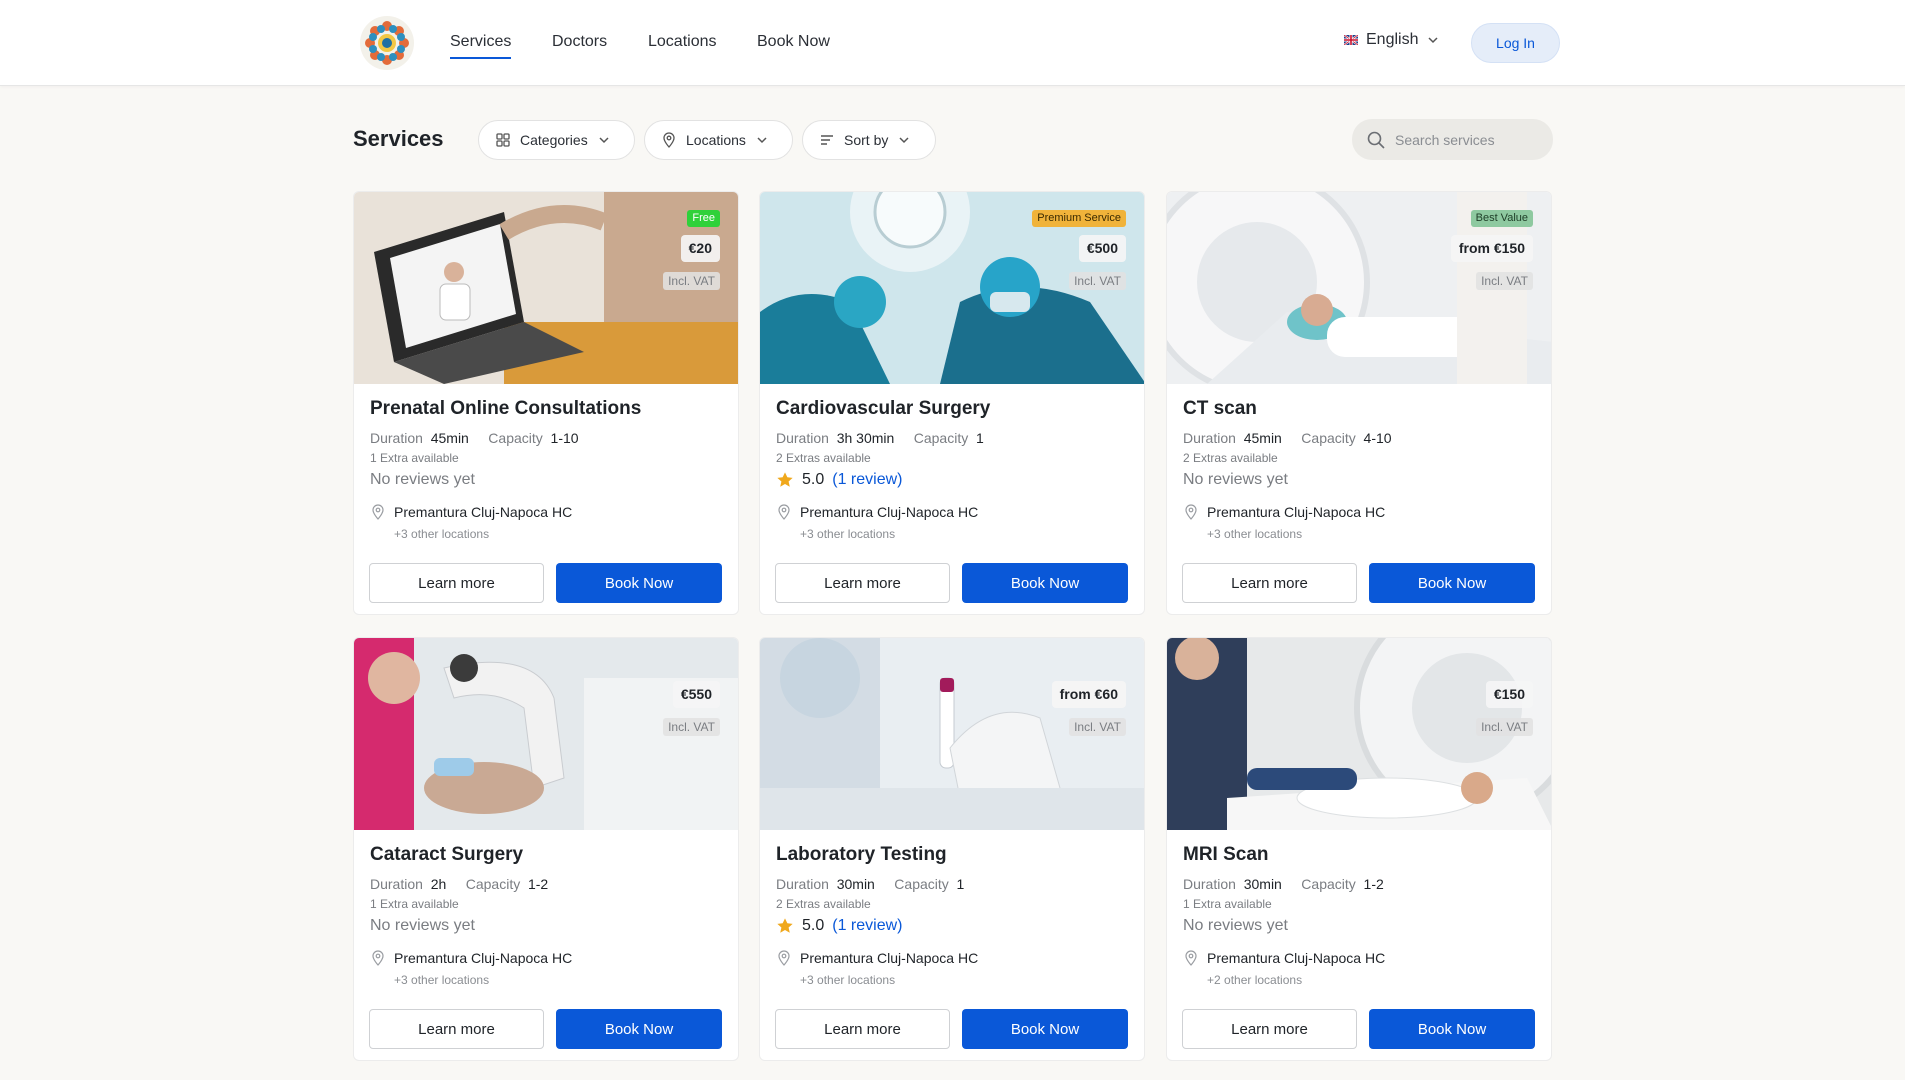 The image size is (1905, 1080). I want to click on page-title: Services, so click(398, 138).